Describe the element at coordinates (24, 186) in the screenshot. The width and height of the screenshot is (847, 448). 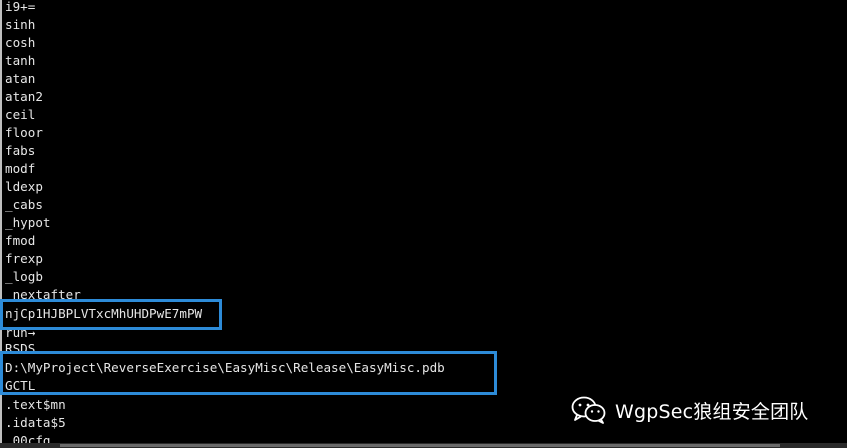
I see `output-line: ldexp` at that location.